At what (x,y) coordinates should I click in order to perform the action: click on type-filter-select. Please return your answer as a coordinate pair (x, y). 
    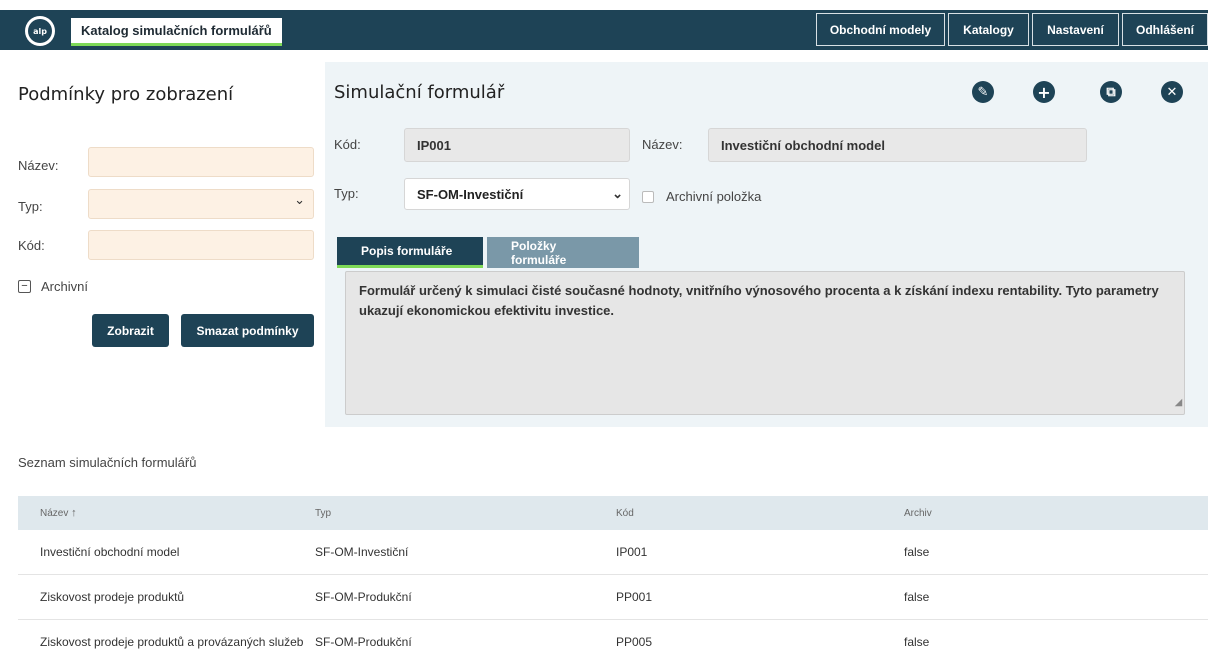
    Looking at the image, I should click on (201, 204).